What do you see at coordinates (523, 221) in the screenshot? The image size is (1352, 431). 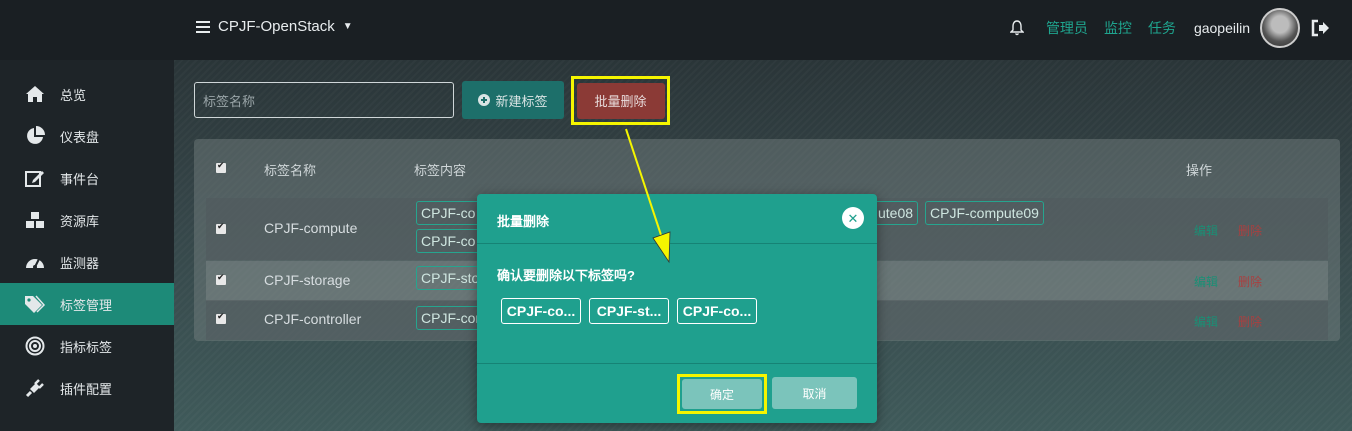 I see `dialog-title: 批量删除` at bounding box center [523, 221].